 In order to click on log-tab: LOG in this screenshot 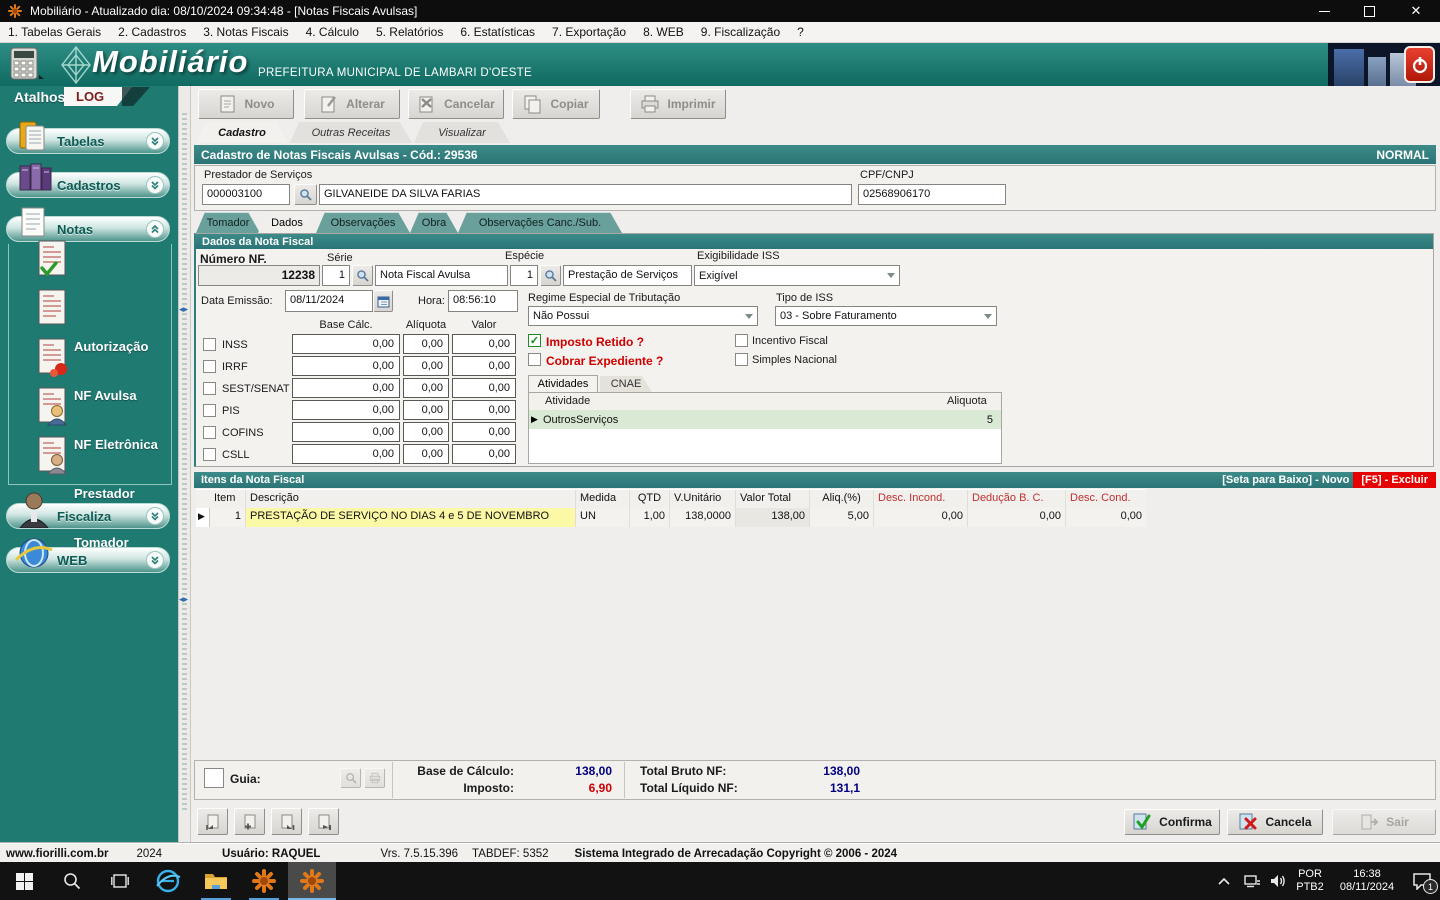, I will do `click(98, 96)`.